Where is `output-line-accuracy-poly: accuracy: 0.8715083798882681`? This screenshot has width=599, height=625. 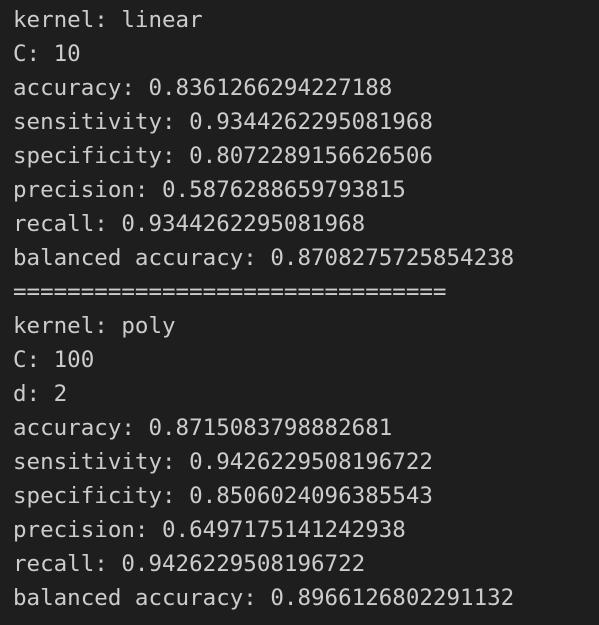 output-line-accuracy-poly: accuracy: 0.8715083798882681 is located at coordinates (203, 428).